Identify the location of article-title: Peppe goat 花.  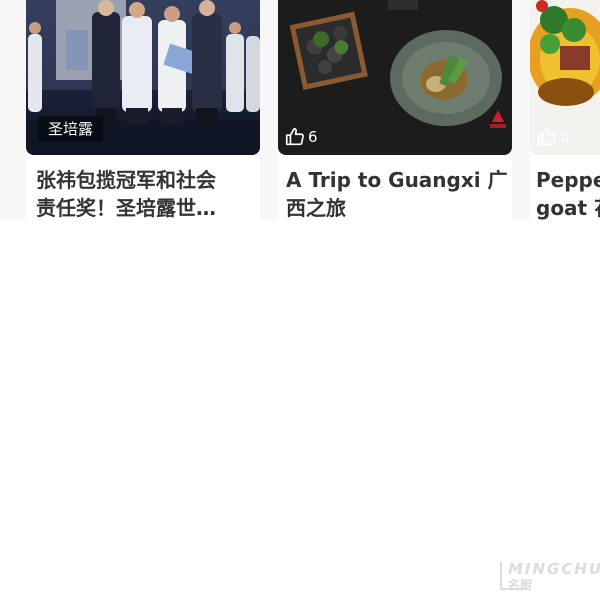
(568, 193).